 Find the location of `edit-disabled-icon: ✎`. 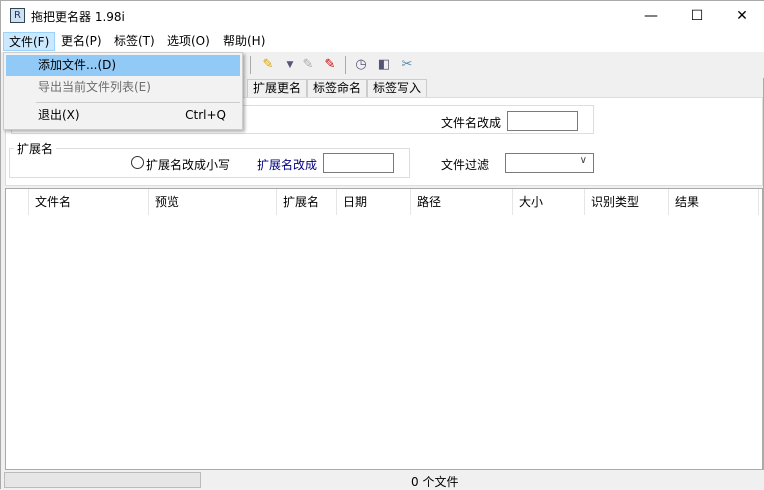

edit-disabled-icon: ✎ is located at coordinates (308, 64).